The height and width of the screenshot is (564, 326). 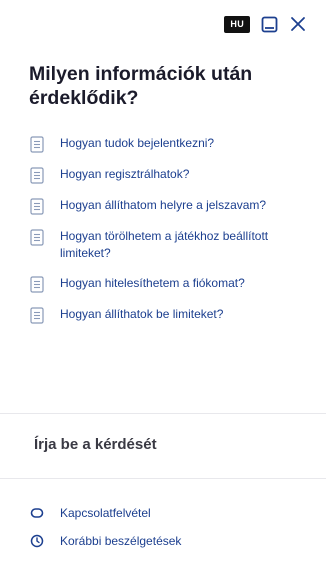 What do you see at coordinates (141, 86) in the screenshot?
I see `page-title: Milyen információk után érdeklődik?` at bounding box center [141, 86].